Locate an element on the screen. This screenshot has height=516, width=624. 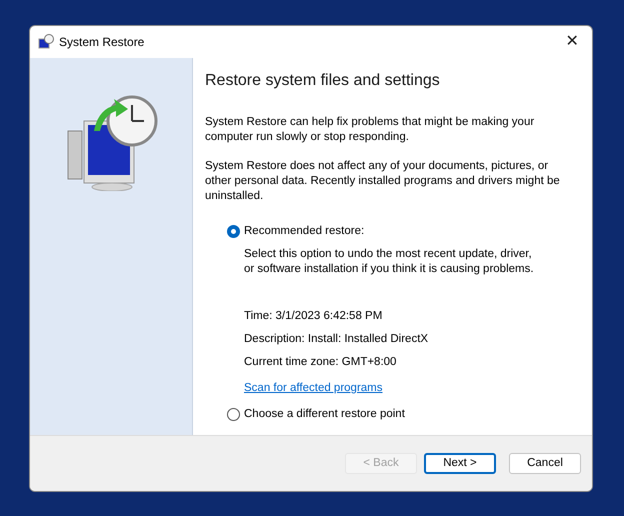
restore-detail: Current time zone: GMT+8:00 is located at coordinates (321, 362).